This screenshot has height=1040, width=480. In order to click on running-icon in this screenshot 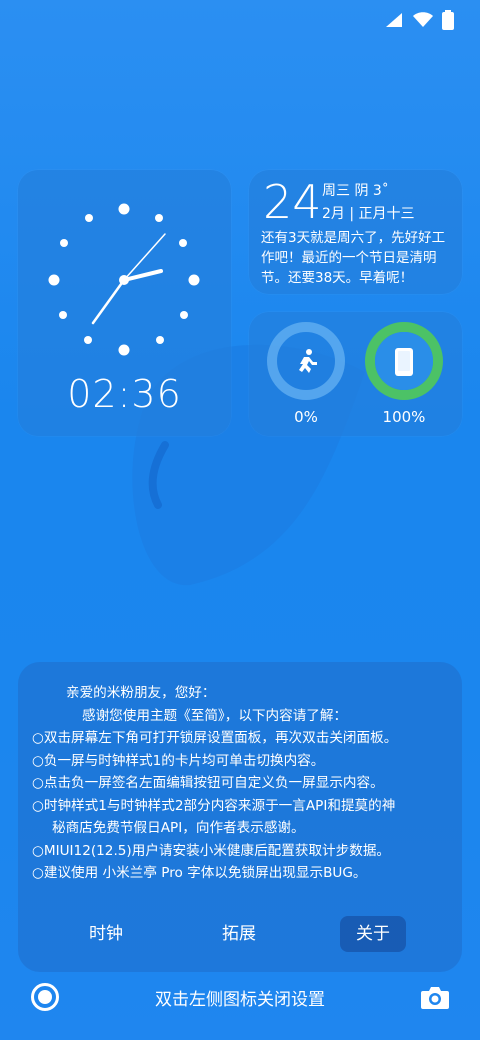, I will do `click(308, 361)`.